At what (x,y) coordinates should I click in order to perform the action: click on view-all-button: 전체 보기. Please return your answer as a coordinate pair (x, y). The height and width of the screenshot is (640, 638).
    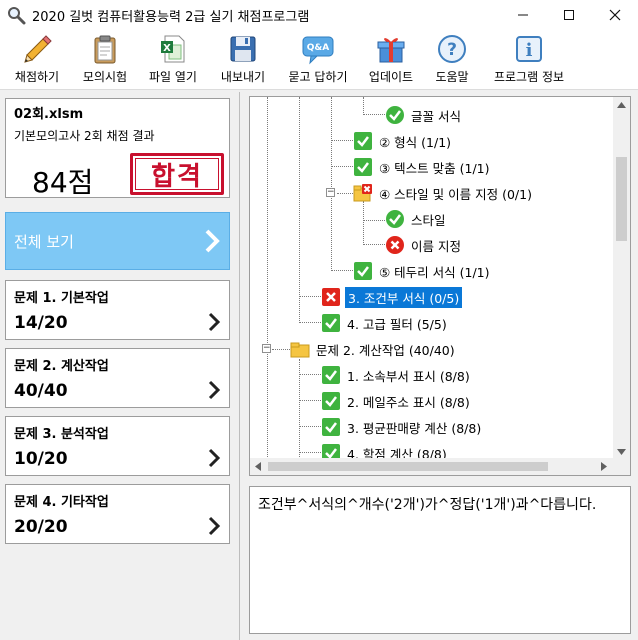
    Looking at the image, I should click on (117, 241).